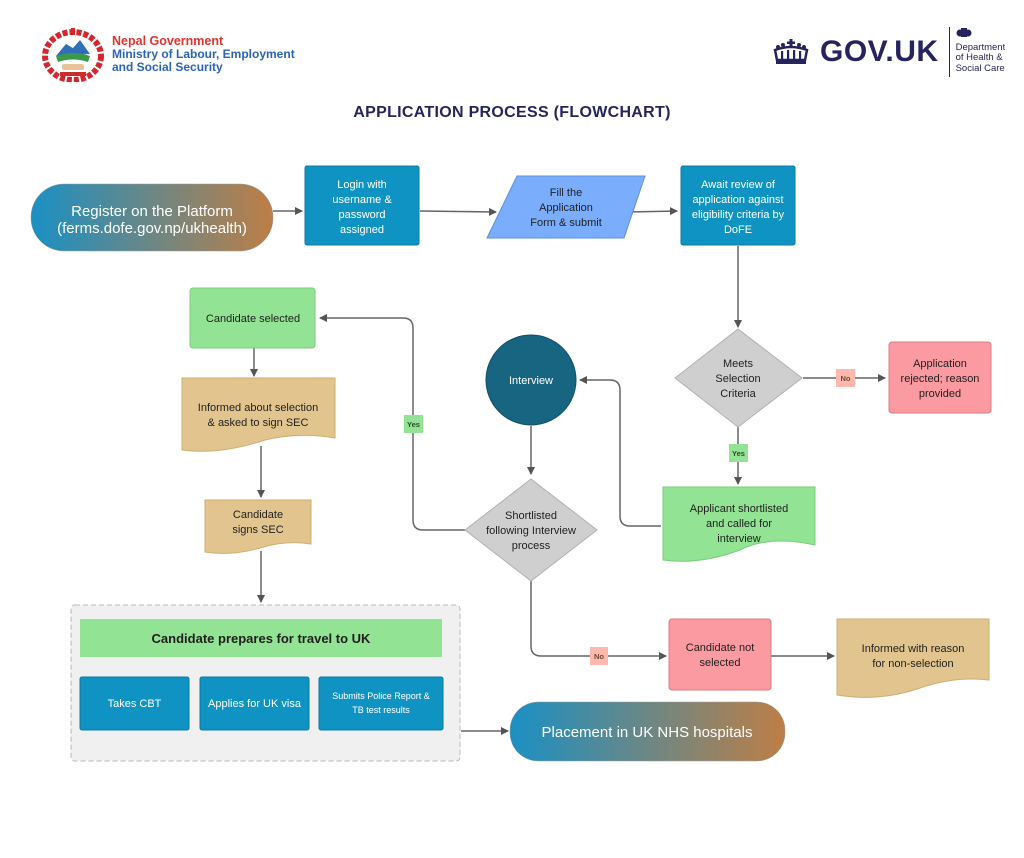 This screenshot has height=858, width=1024. Describe the element at coordinates (362, 200) in the screenshot. I see `login-line-2: username &` at that location.